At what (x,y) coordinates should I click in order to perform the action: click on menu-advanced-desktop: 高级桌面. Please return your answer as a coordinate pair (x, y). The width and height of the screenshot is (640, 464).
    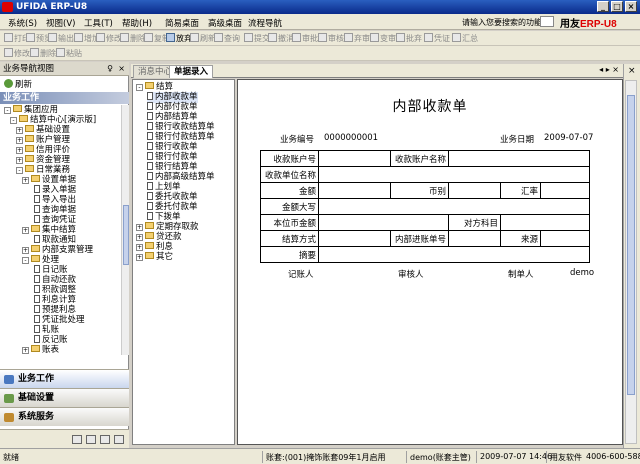
    Looking at the image, I should click on (225, 23).